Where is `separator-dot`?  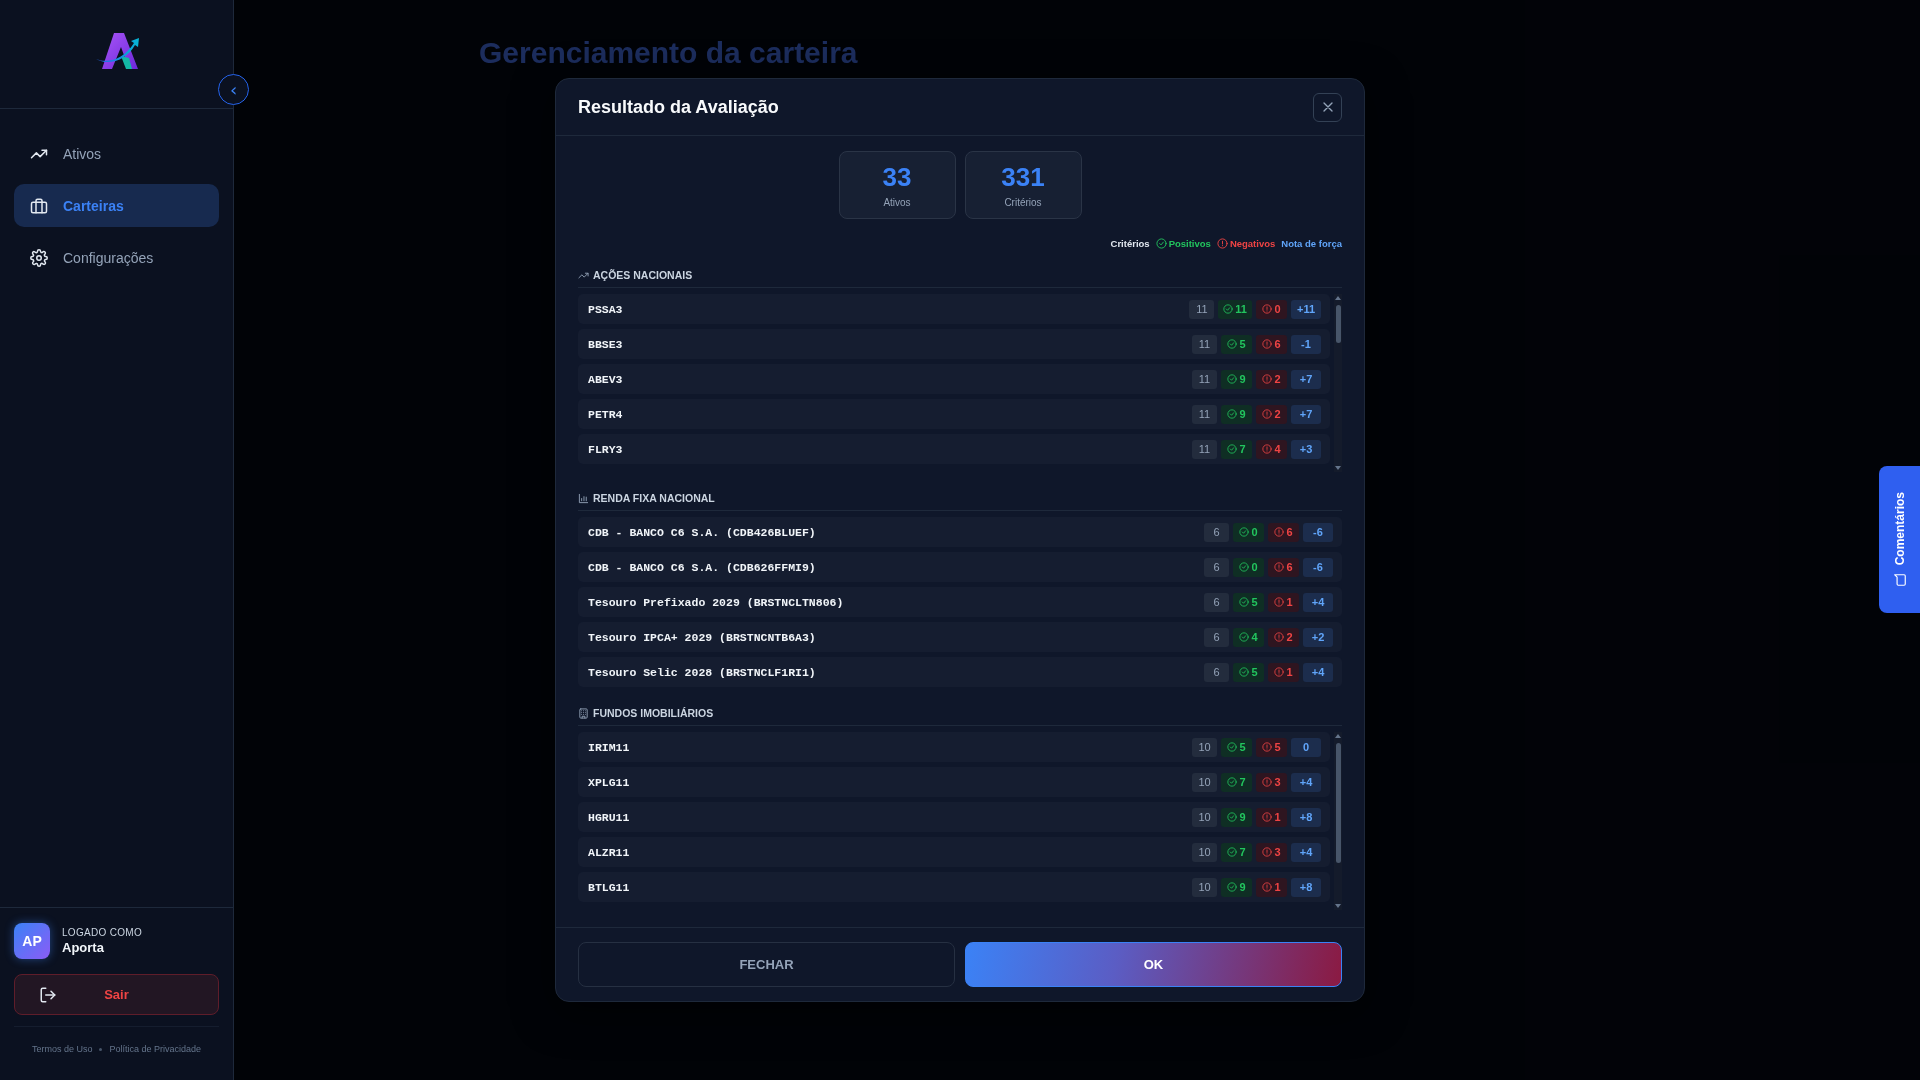 separator-dot is located at coordinates (101, 1049).